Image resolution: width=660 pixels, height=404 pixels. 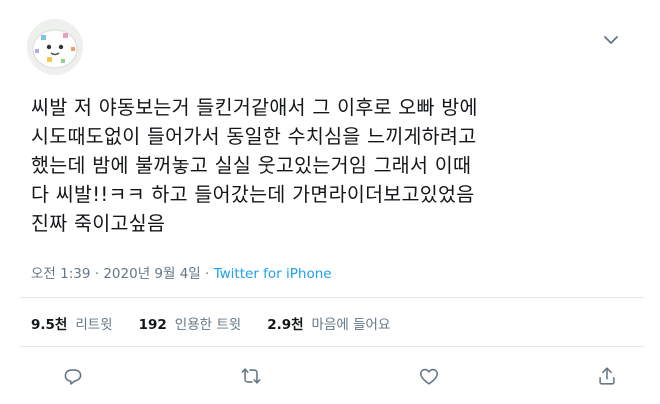 I want to click on heart-icon, so click(x=429, y=376).